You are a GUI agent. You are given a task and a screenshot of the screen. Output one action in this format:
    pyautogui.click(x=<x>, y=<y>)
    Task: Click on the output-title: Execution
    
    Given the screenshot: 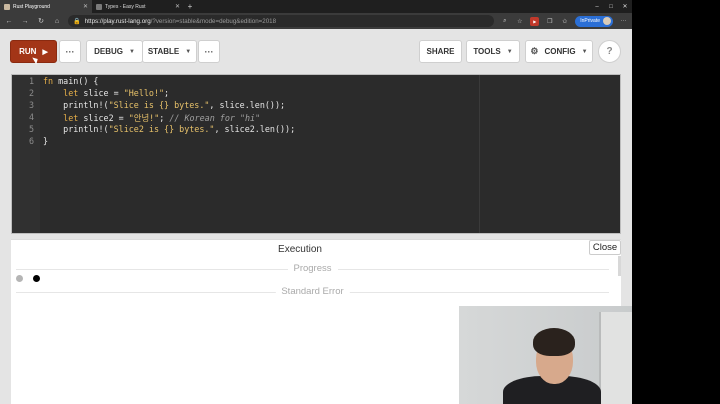 What is the action you would take?
    pyautogui.click(x=300, y=249)
    